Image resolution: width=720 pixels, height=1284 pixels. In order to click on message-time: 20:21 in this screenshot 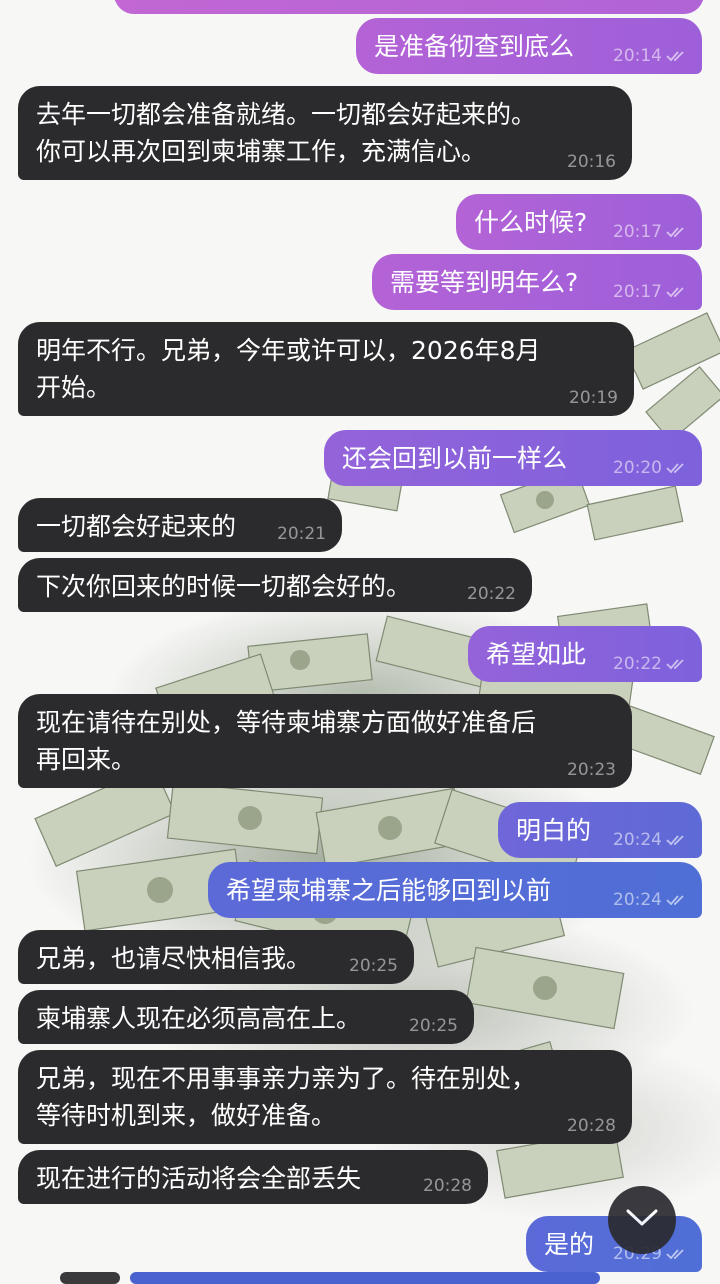, I will do `click(301, 534)`.